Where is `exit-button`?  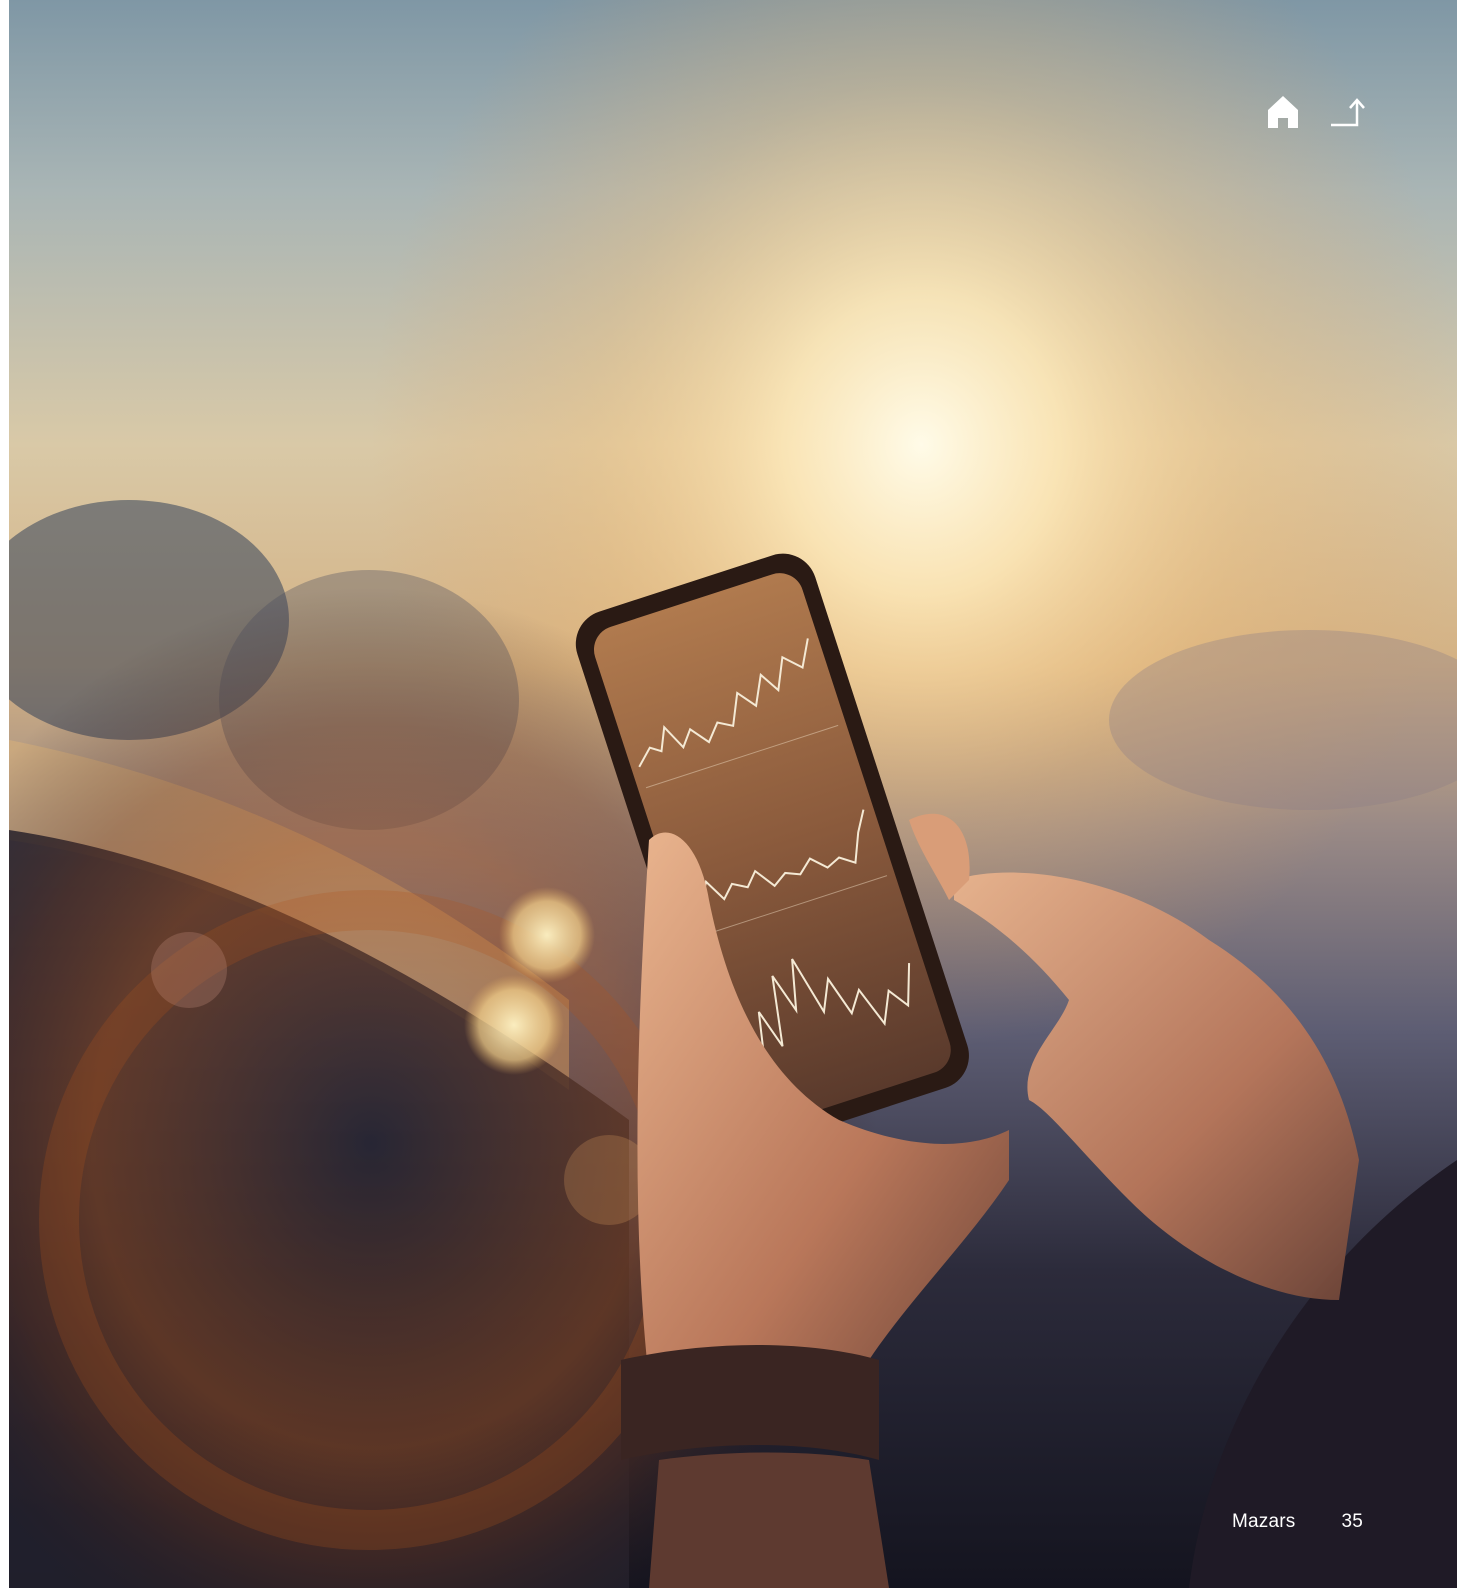
exit-button is located at coordinates (1349, 112).